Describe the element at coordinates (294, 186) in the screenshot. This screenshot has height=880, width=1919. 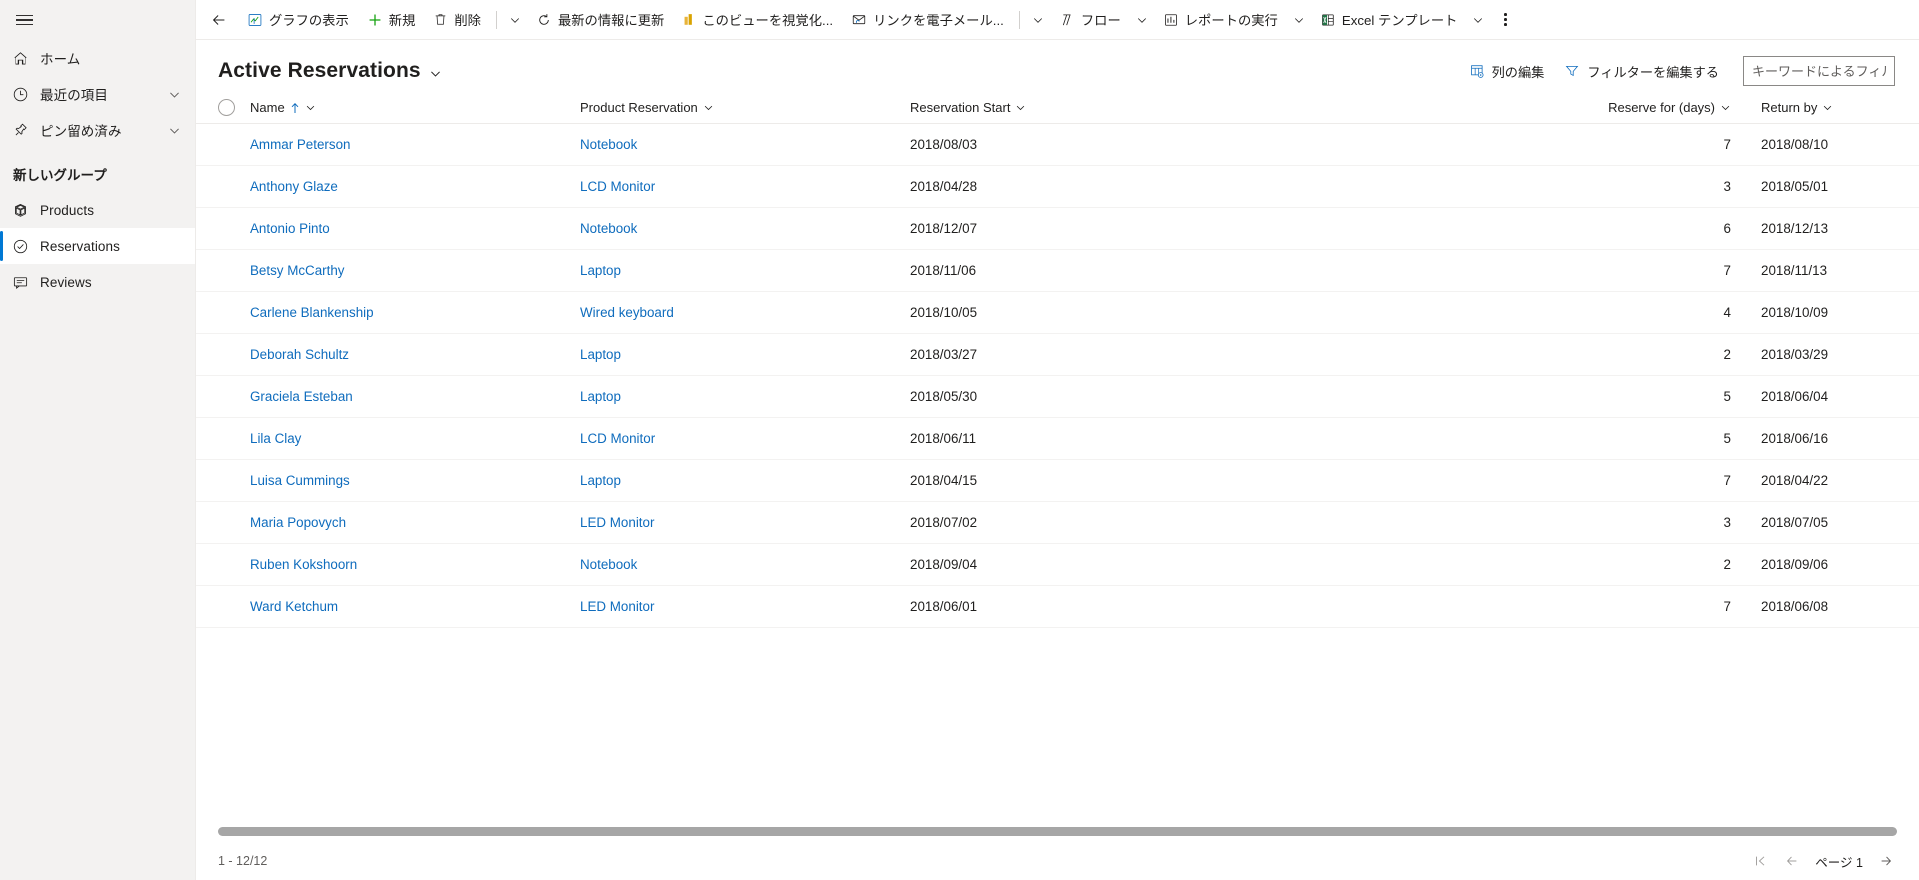
I see `name-link: Anthony Glaze` at that location.